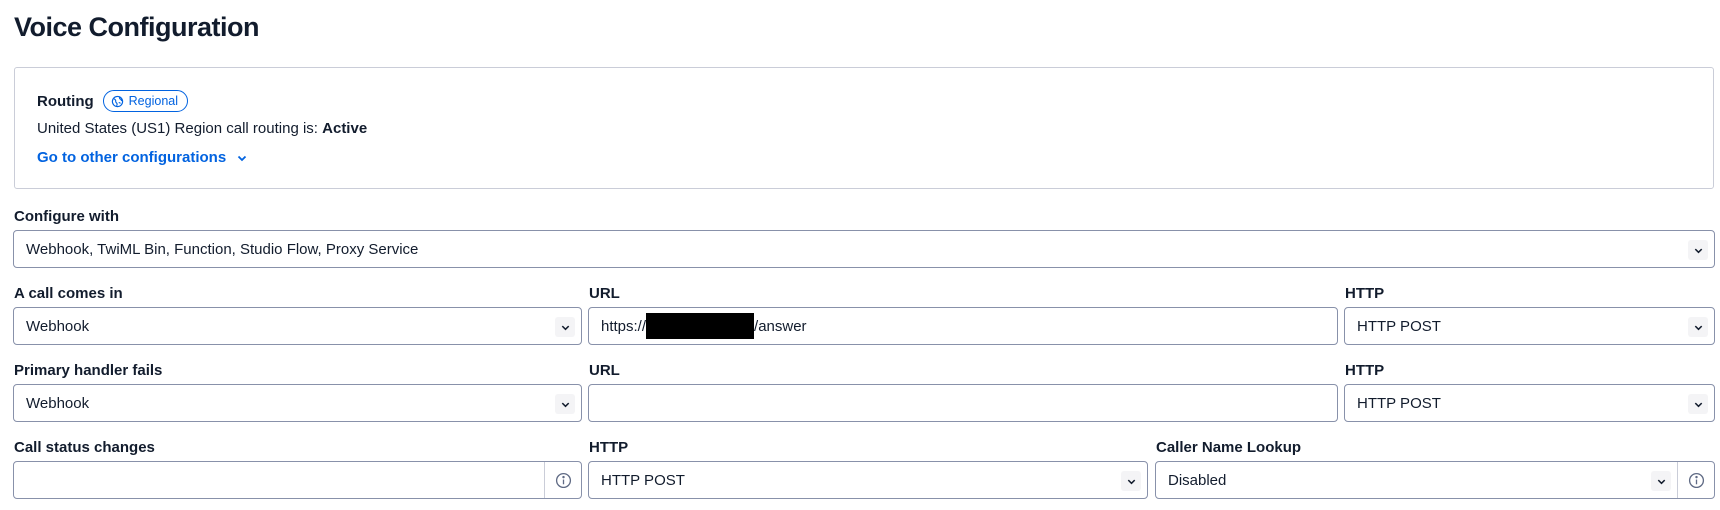 The height and width of the screenshot is (510, 1720). I want to click on url-suffix: /answer, so click(780, 326).